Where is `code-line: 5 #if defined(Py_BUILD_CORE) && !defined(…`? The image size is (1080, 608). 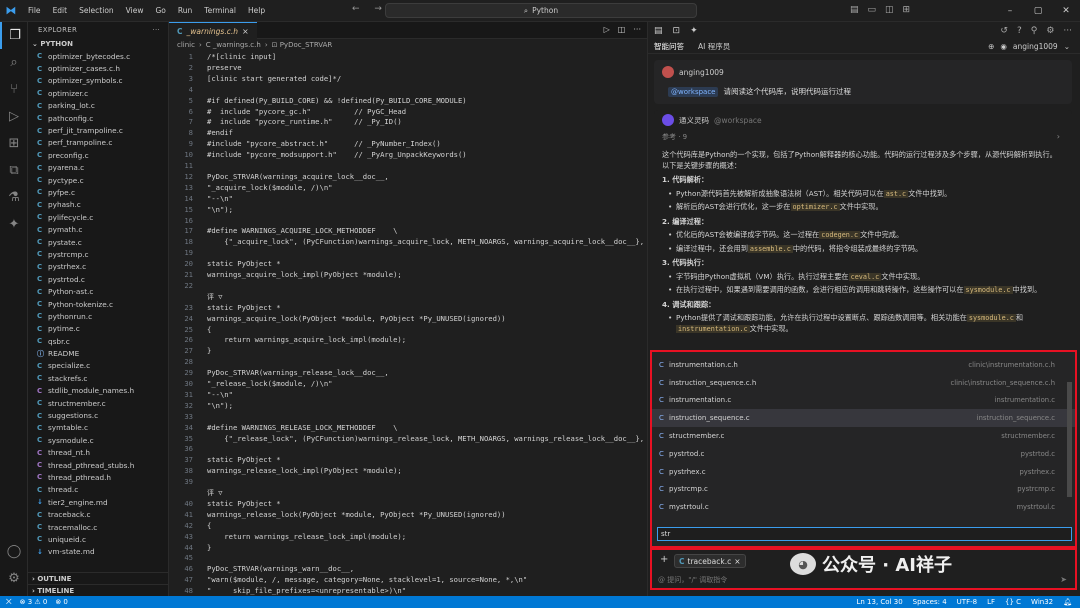
code-line: 5 #if defined(Py_BUILD_CORE) && !defined(… is located at coordinates (408, 101).